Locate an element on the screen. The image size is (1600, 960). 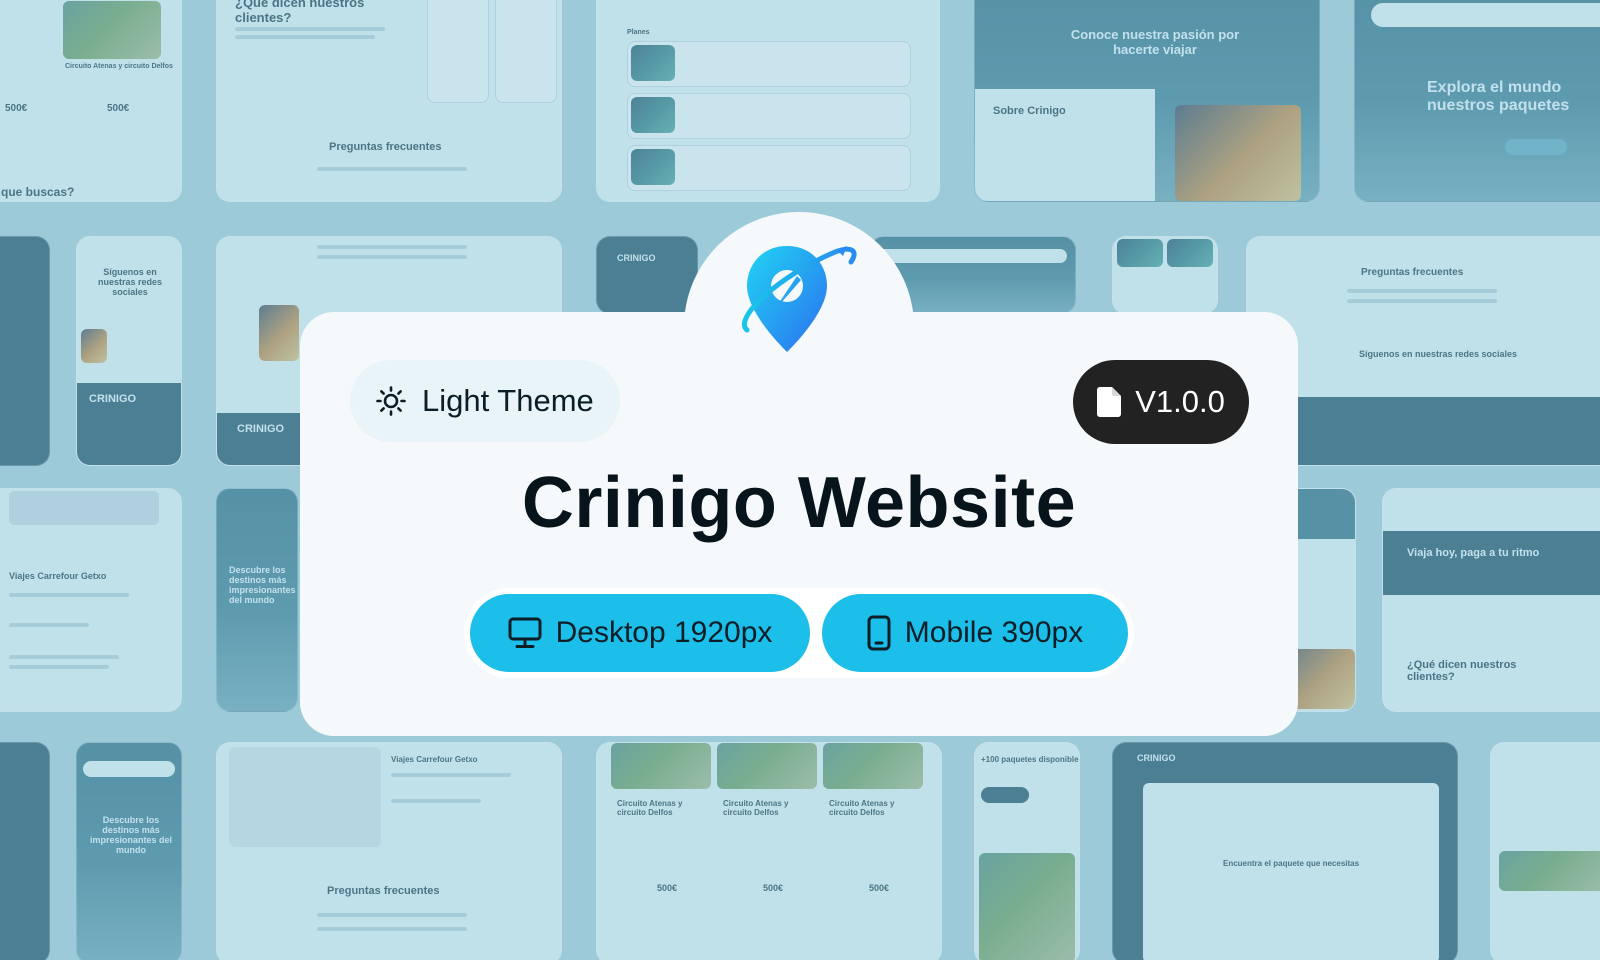
file-icon is located at coordinates (1109, 402).